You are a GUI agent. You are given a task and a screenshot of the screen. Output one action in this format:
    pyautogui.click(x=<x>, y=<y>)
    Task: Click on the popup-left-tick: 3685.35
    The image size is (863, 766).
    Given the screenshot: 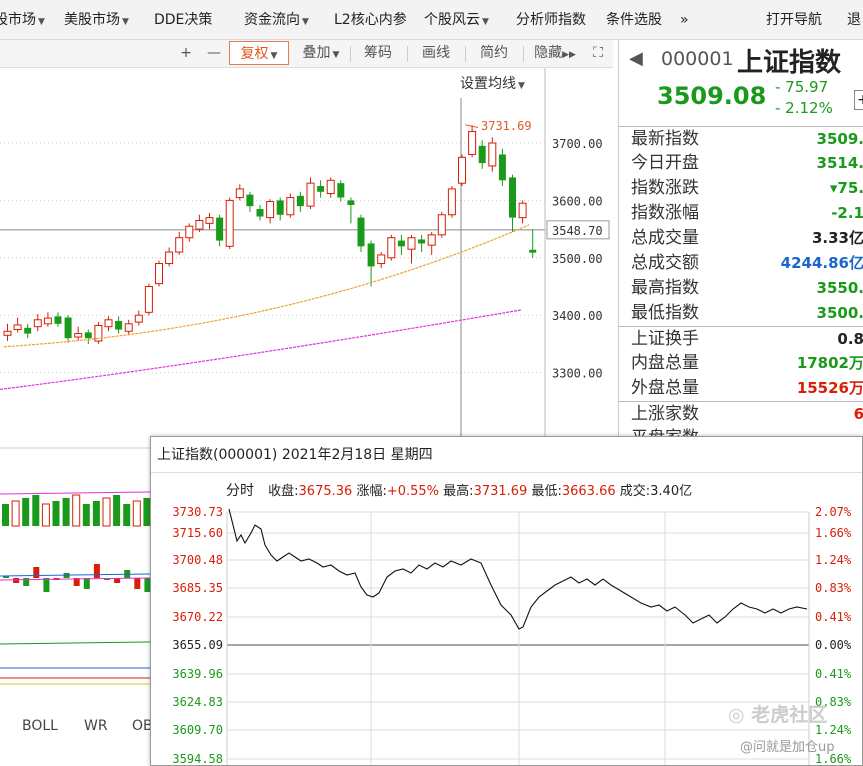 What is the action you would take?
    pyautogui.click(x=197, y=588)
    